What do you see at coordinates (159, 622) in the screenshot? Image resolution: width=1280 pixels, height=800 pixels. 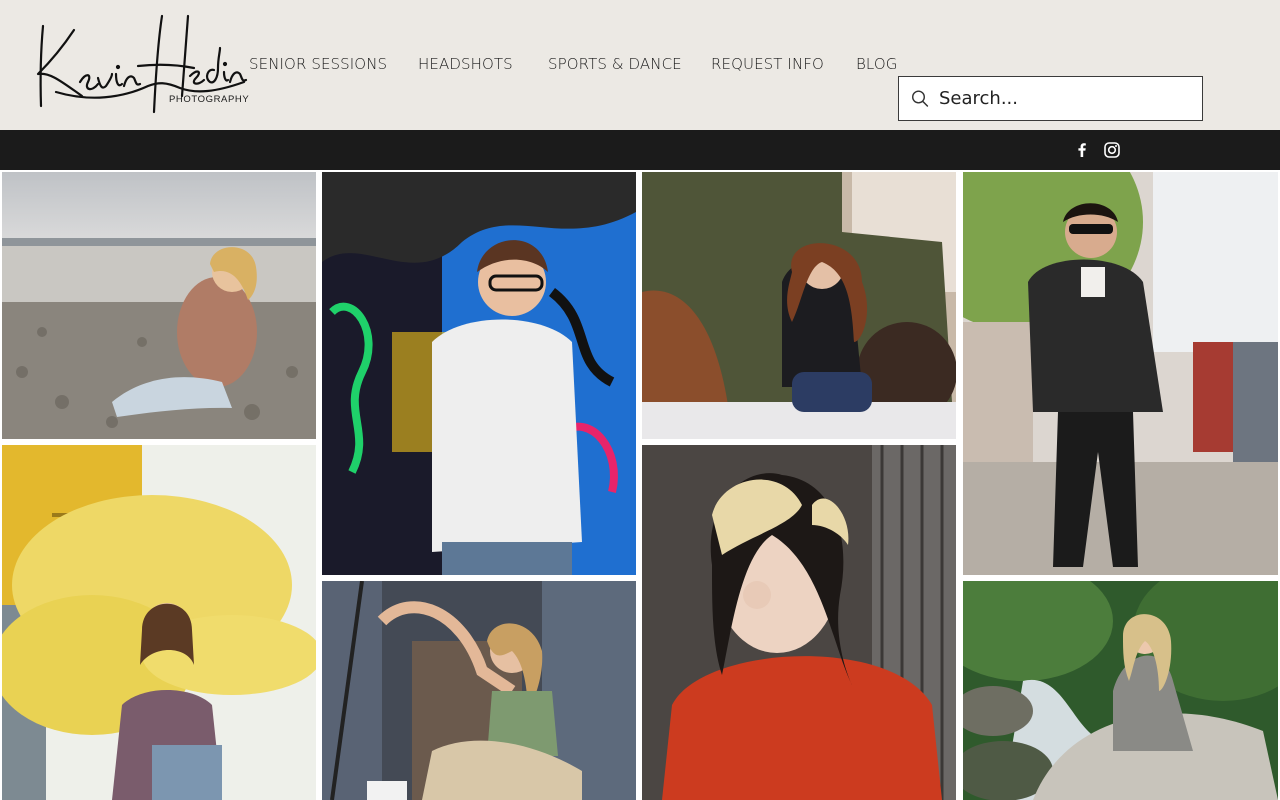 I see `gallery-photo-yellow-smoke` at bounding box center [159, 622].